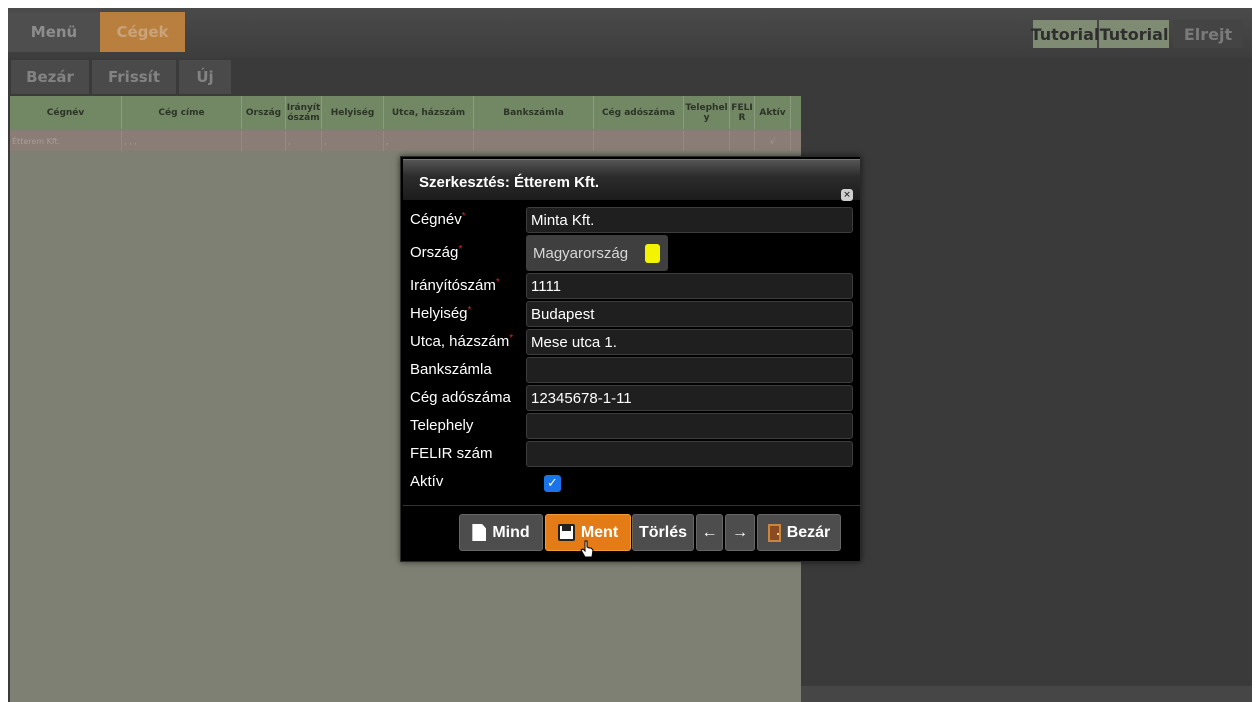 The height and width of the screenshot is (702, 1258). What do you see at coordinates (438, 219) in the screenshot?
I see `cegnev-label: Cégnév*` at bounding box center [438, 219].